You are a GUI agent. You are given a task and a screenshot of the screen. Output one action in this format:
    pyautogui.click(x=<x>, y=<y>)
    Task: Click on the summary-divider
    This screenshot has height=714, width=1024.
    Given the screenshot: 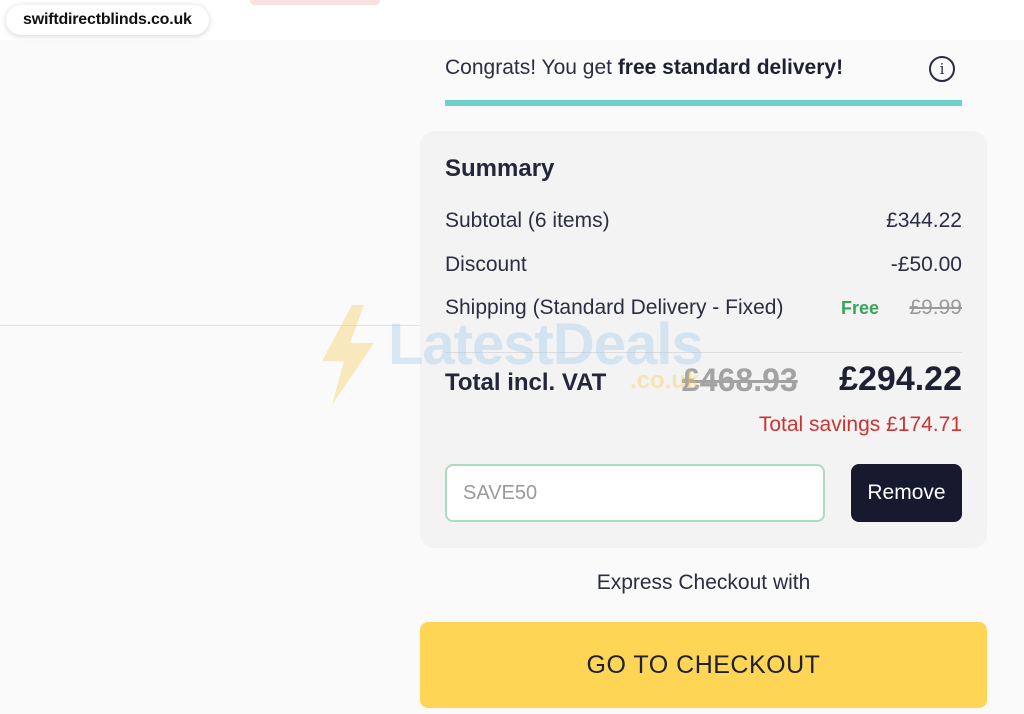 What is the action you would take?
    pyautogui.click(x=703, y=352)
    